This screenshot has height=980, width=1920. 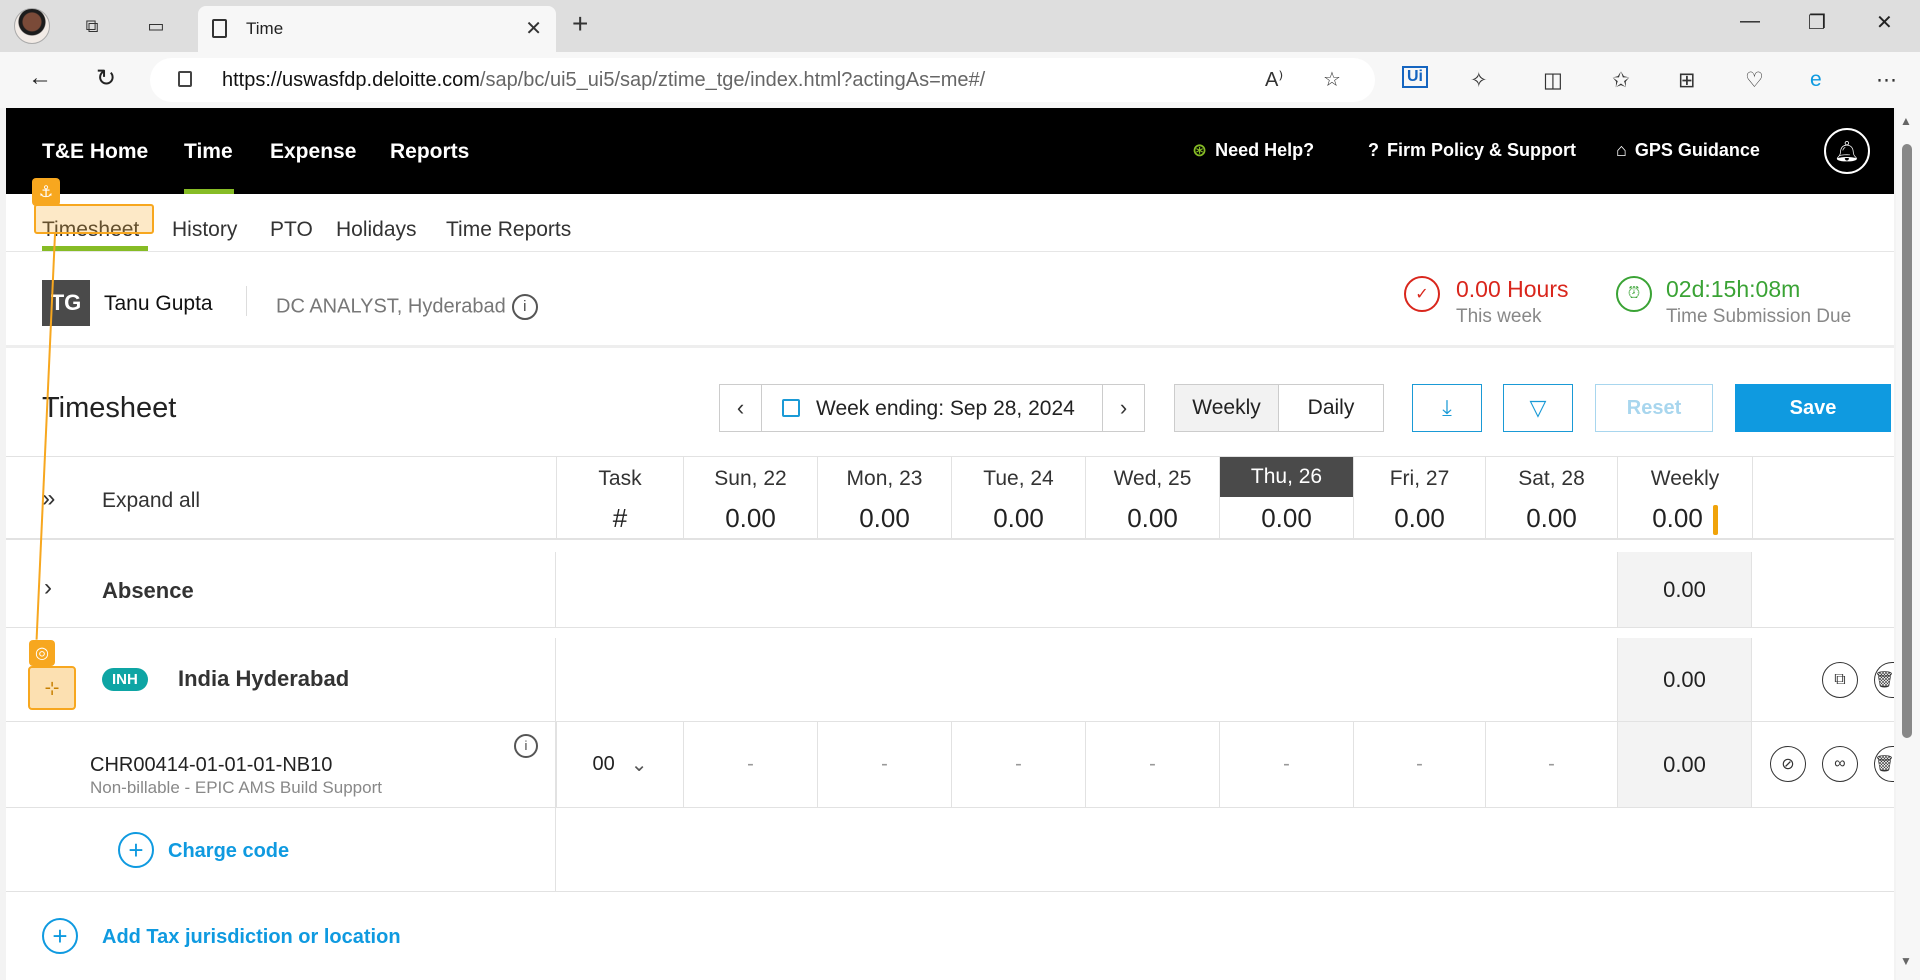 I want to click on firm-policy-link: ? Firm Policy & Support, so click(x=1472, y=150).